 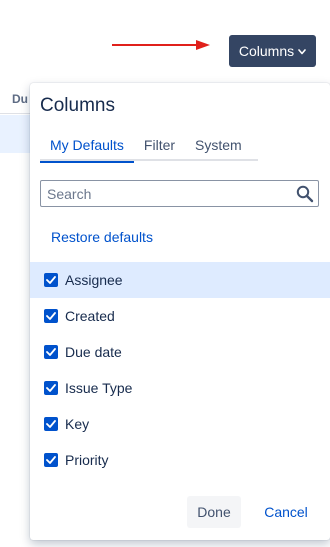 What do you see at coordinates (180, 280) in the screenshot?
I see `column-option-assignee: Assignee` at bounding box center [180, 280].